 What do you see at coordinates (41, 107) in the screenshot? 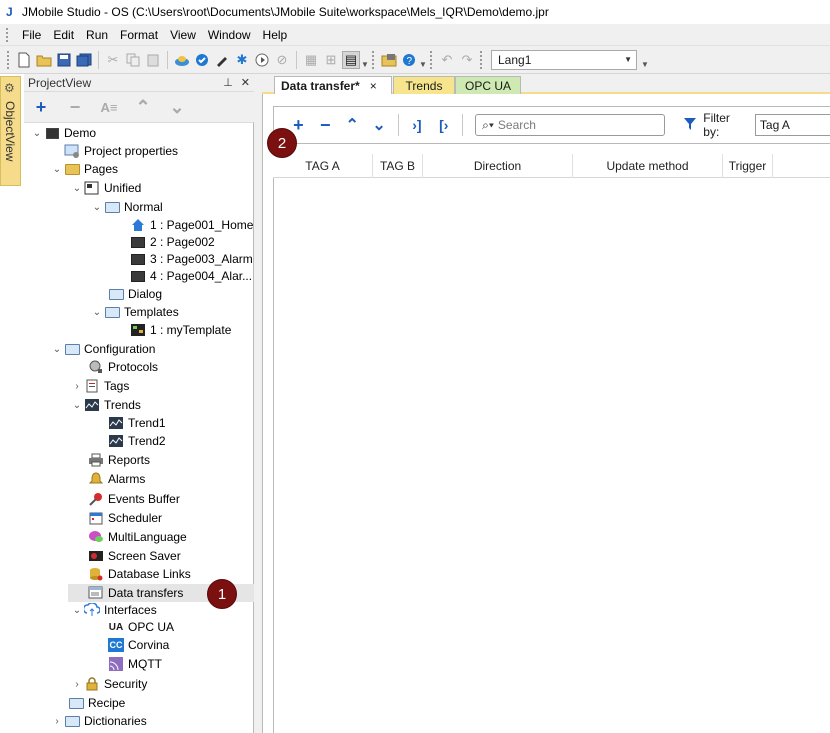
I see `add-icon: +` at bounding box center [41, 107].